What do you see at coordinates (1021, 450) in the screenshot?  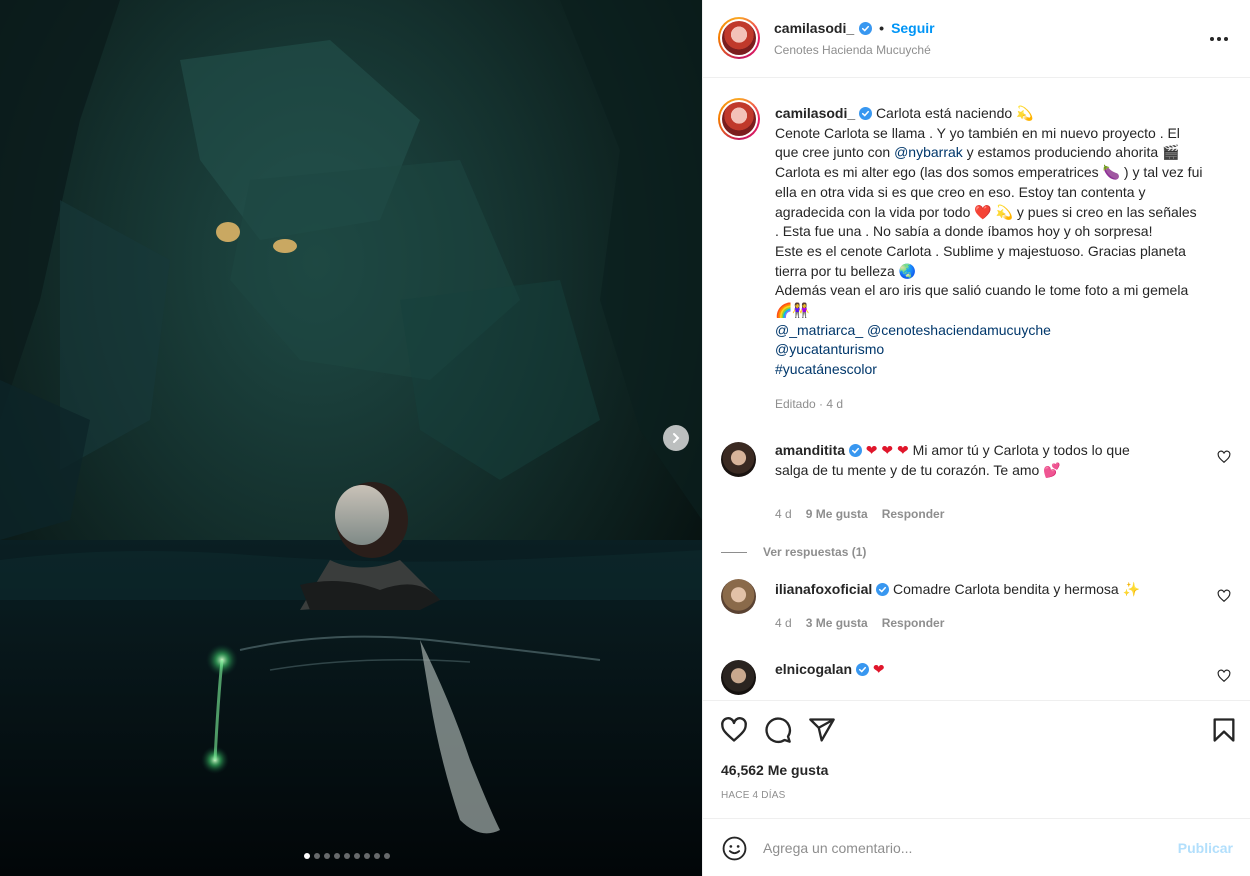 I see `comment-text-a: Mi amor tú y Carlota y todos lo que` at bounding box center [1021, 450].